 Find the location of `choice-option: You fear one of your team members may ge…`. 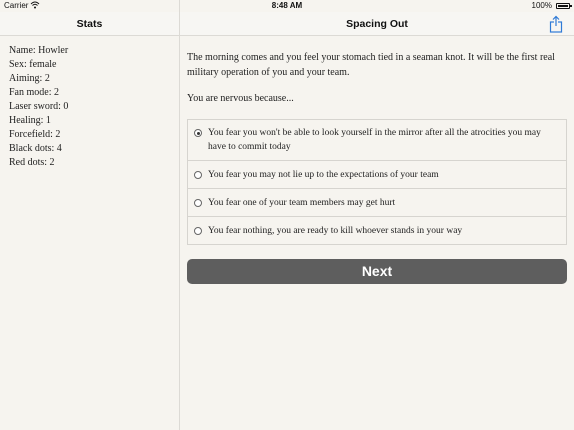

choice-option: You fear one of your team members may ge… is located at coordinates (377, 203).